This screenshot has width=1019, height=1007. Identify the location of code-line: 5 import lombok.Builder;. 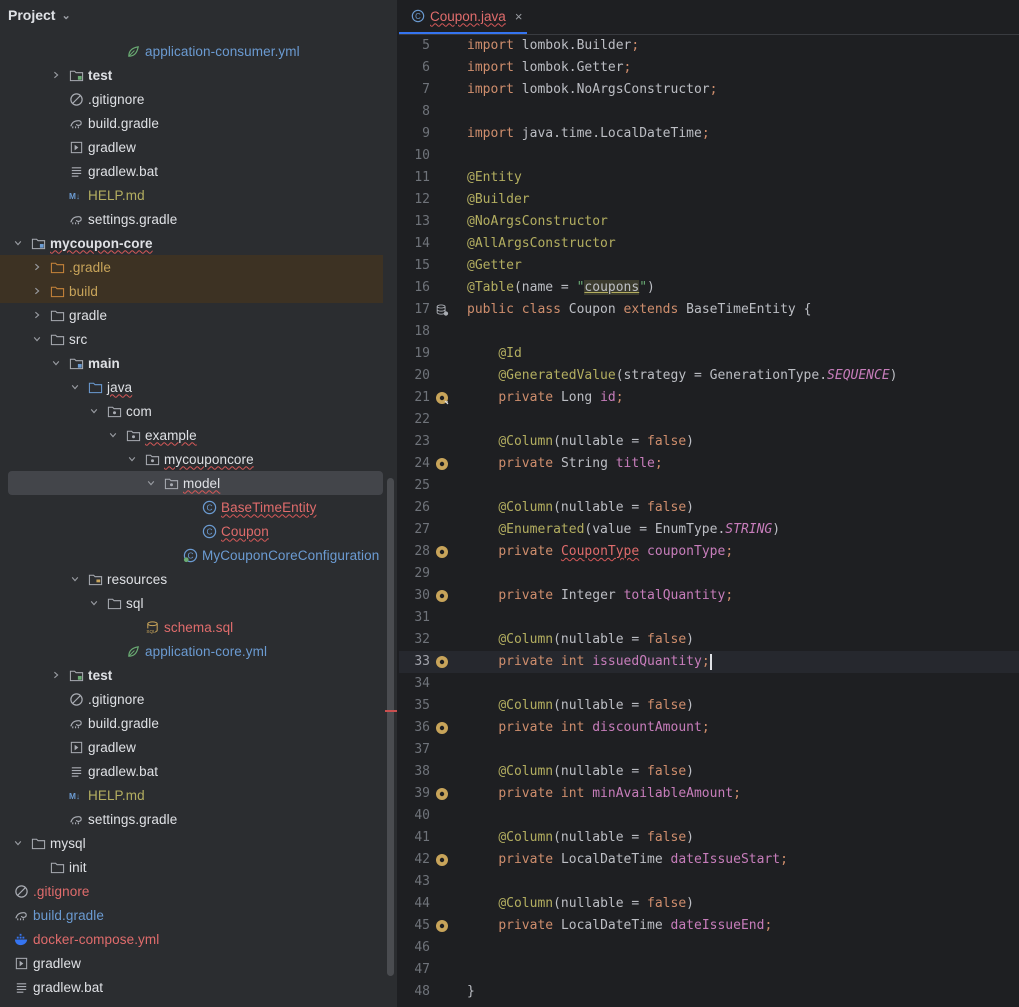
(709, 46).